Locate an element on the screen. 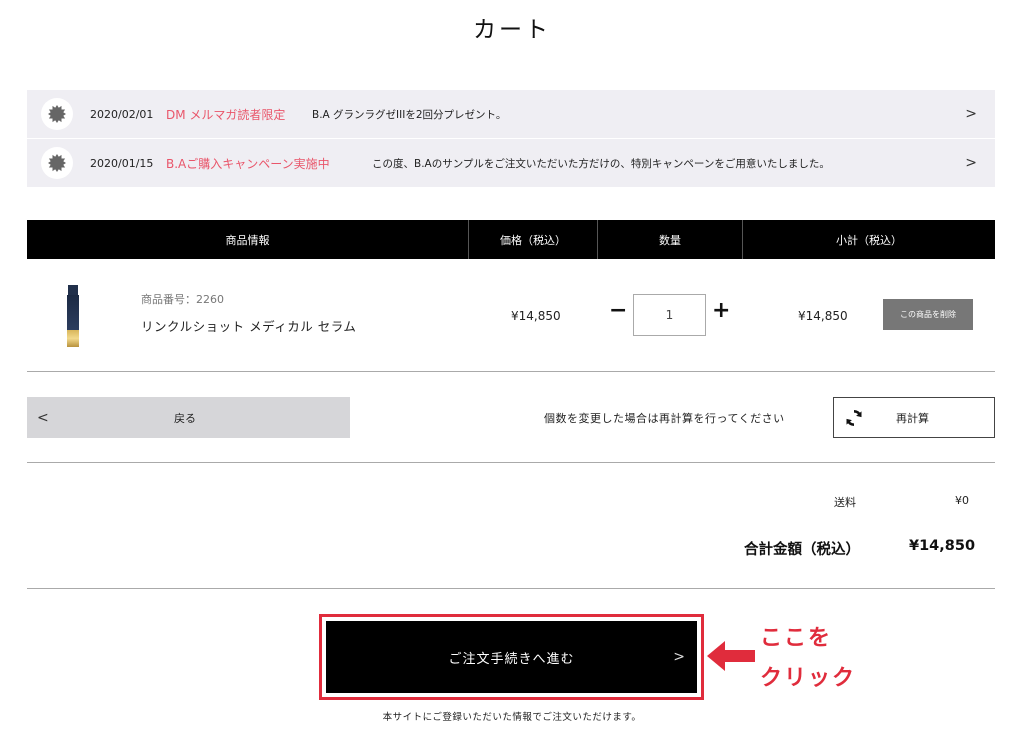 This screenshot has width=1024, height=747. recalc-note: 個数を変更した場合は再計算を行ってください is located at coordinates (664, 418).